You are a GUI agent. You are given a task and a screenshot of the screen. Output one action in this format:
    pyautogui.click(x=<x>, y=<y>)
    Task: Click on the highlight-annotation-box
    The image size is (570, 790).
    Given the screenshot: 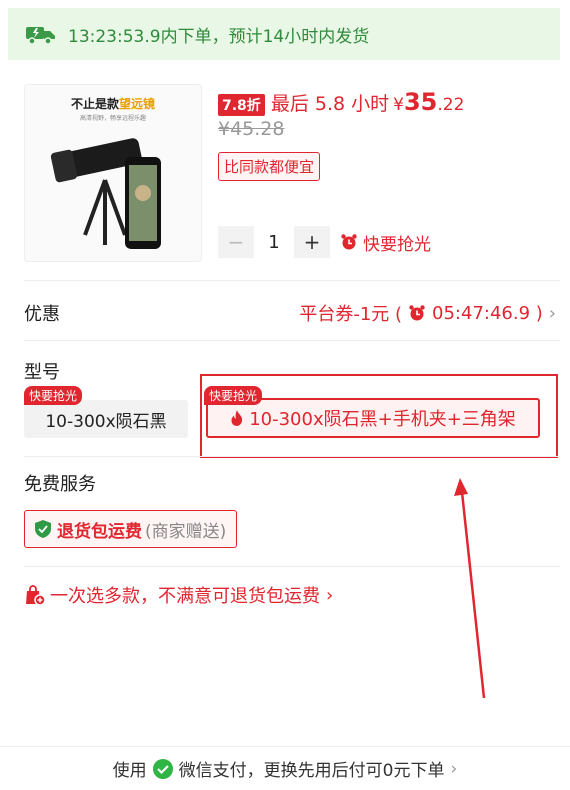 What is the action you would take?
    pyautogui.click(x=379, y=416)
    